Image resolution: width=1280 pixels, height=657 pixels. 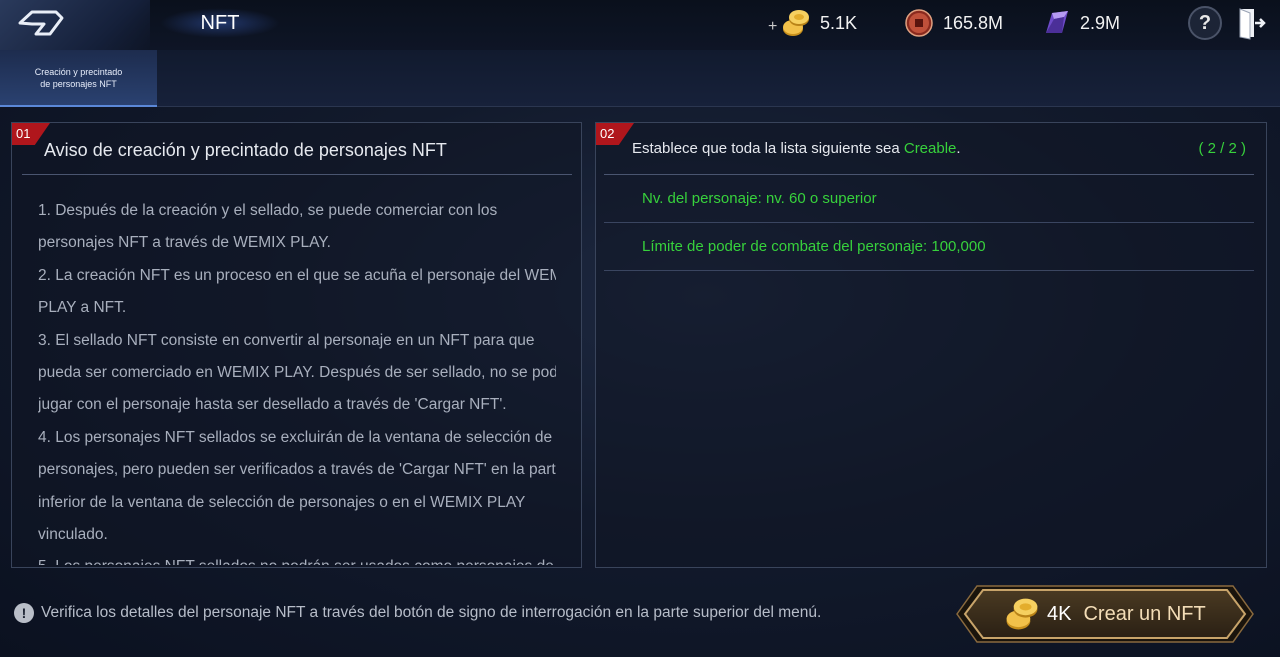 What do you see at coordinates (1144, 613) in the screenshot?
I see `create-nft-label: Crear un NFT` at bounding box center [1144, 613].